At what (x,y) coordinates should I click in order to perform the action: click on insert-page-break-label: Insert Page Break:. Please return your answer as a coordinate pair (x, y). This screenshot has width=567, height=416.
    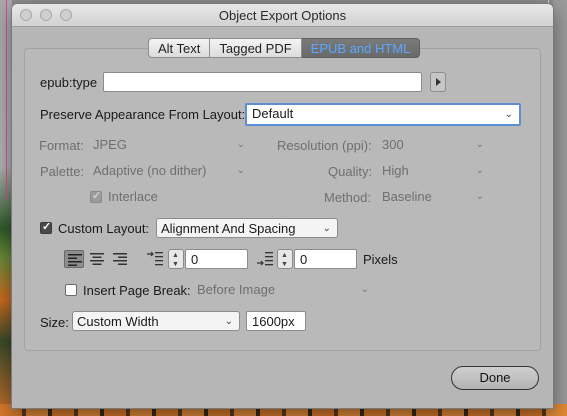
    Looking at the image, I should click on (137, 290).